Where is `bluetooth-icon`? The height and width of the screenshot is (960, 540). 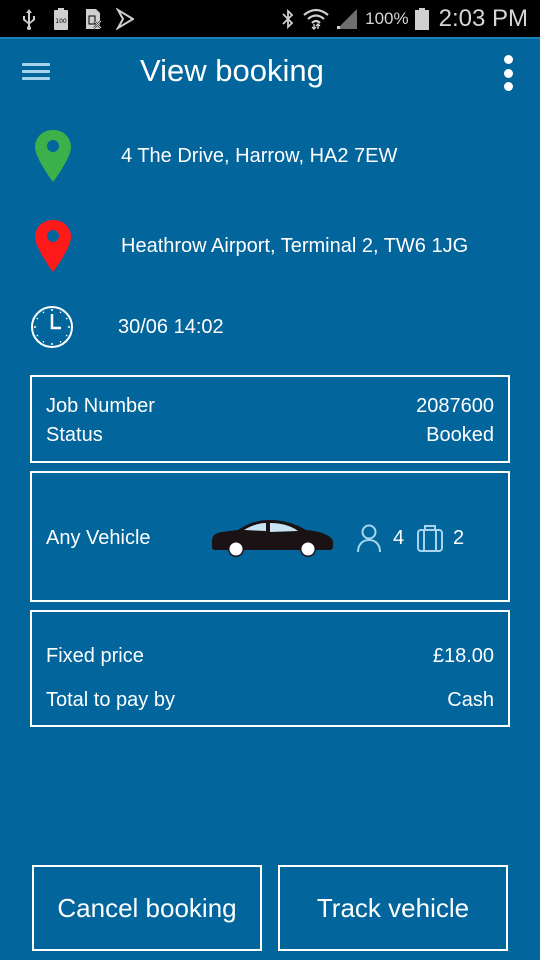
bluetooth-icon is located at coordinates (288, 19).